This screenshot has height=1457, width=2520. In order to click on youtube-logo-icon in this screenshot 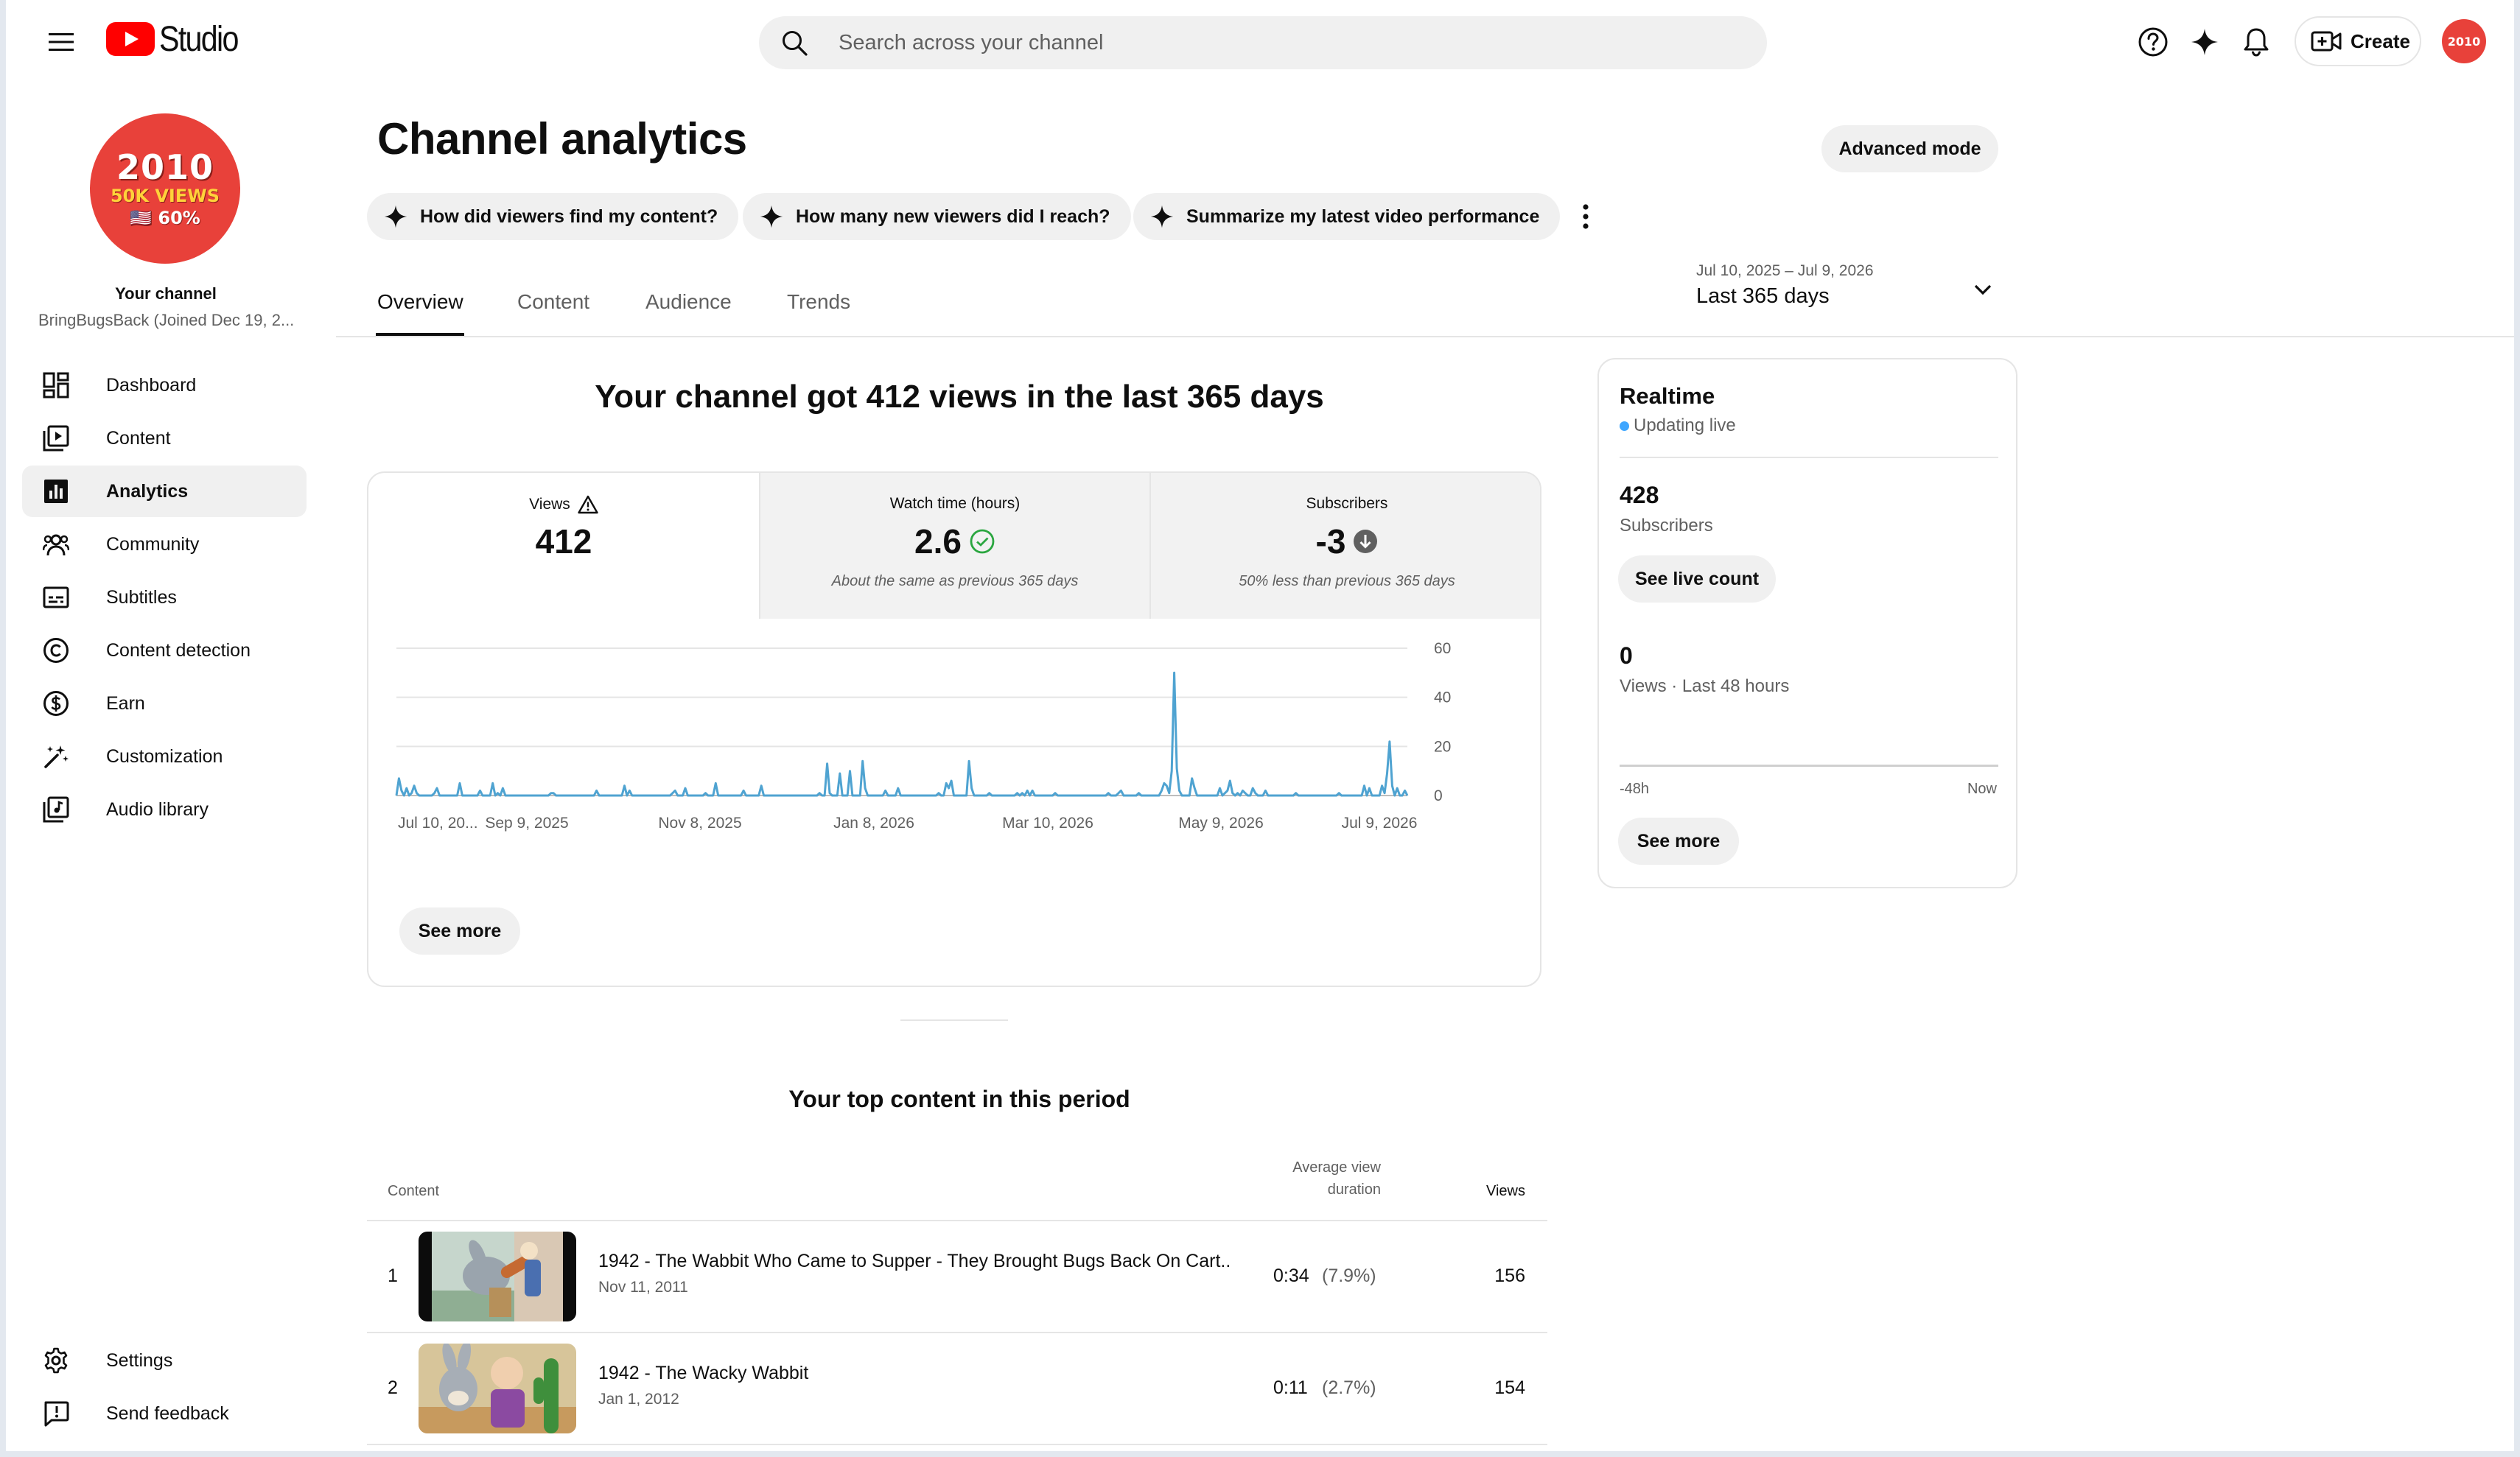, I will do `click(130, 39)`.